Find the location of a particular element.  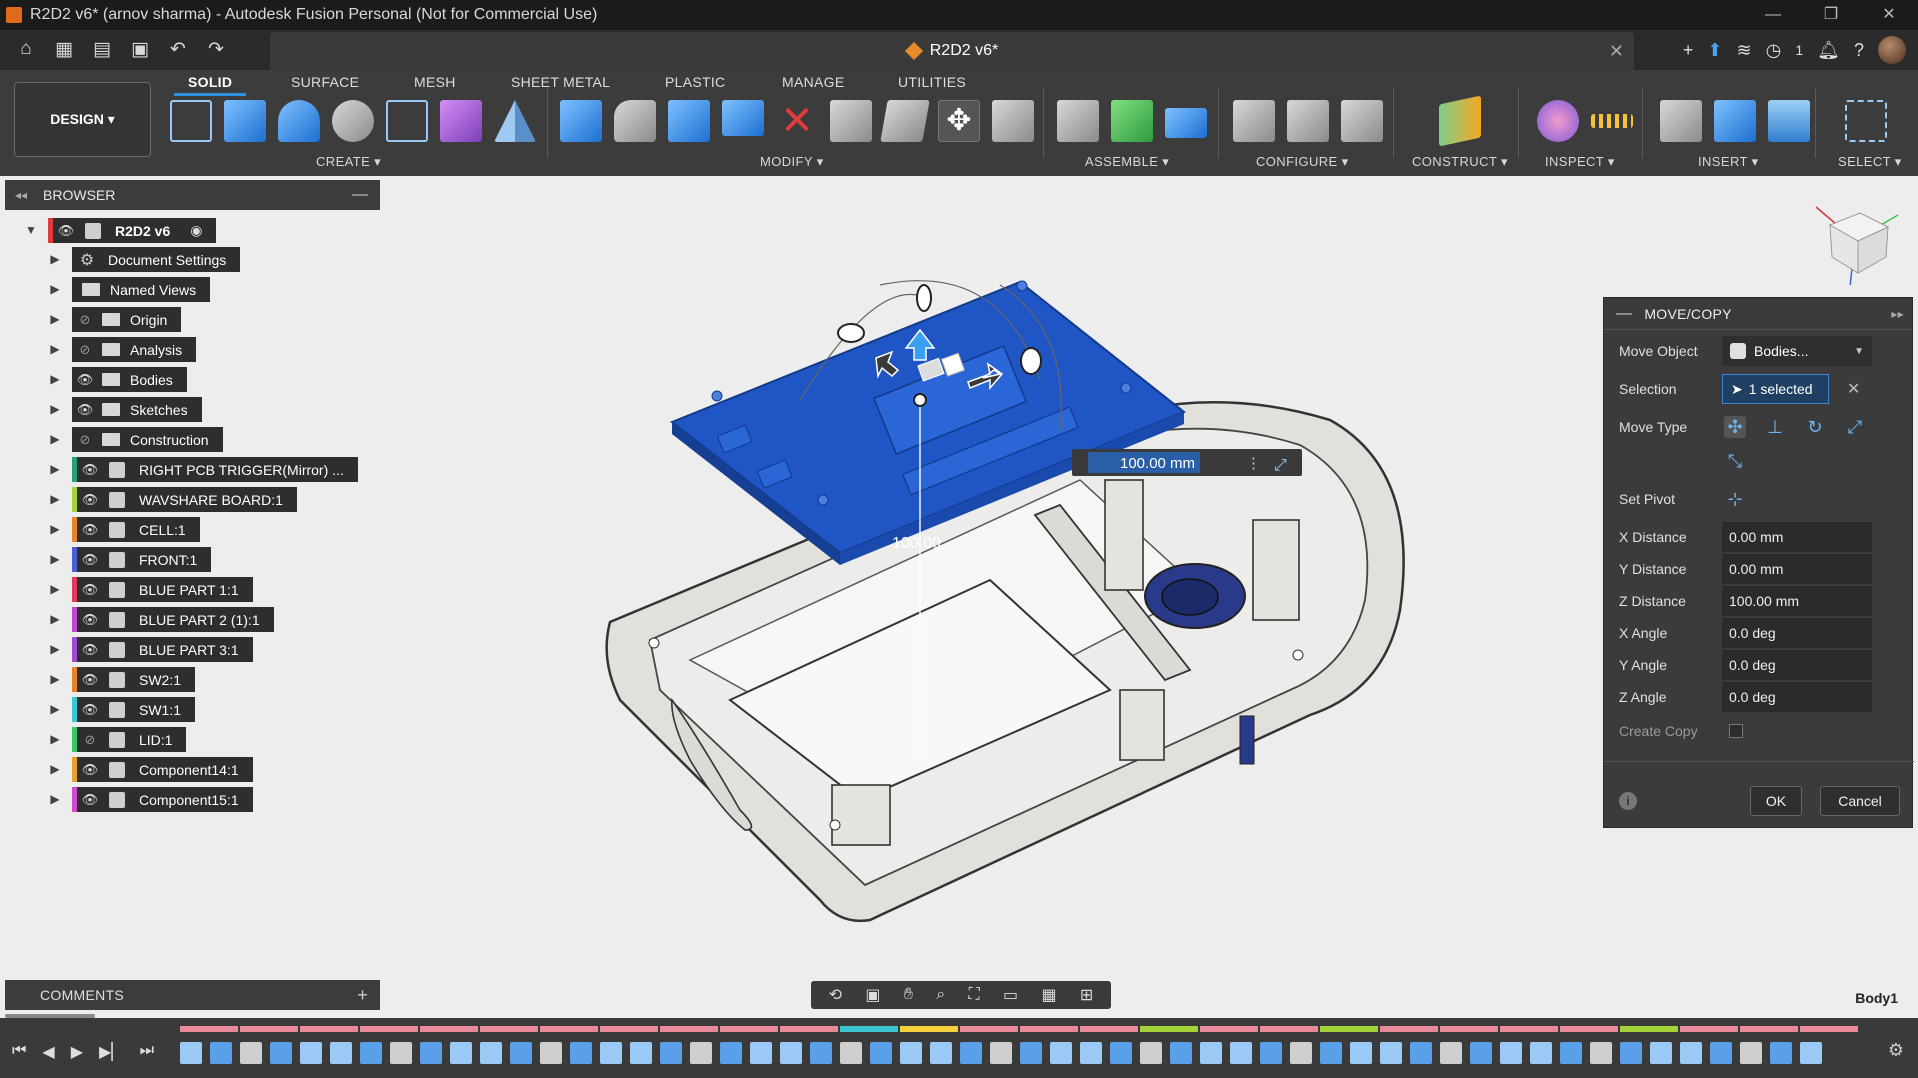

split-body-icon is located at coordinates (743, 118).